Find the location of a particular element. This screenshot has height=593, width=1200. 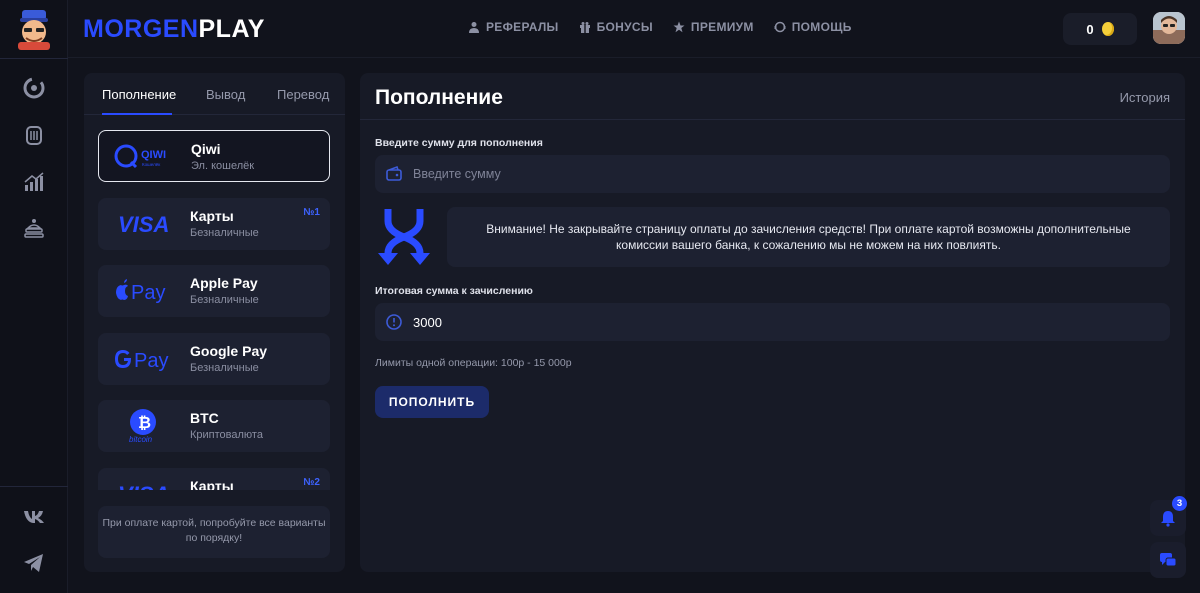

method-name: BTC is located at coordinates (204, 418).